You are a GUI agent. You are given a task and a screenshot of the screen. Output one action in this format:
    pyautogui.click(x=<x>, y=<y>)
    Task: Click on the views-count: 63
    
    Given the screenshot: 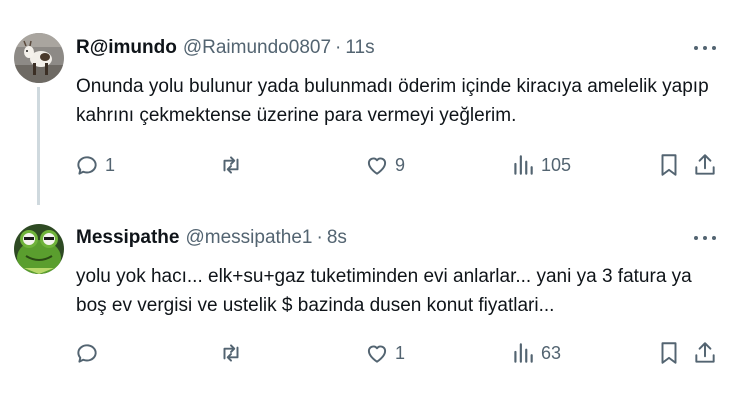 What is the action you would take?
    pyautogui.click(x=551, y=352)
    